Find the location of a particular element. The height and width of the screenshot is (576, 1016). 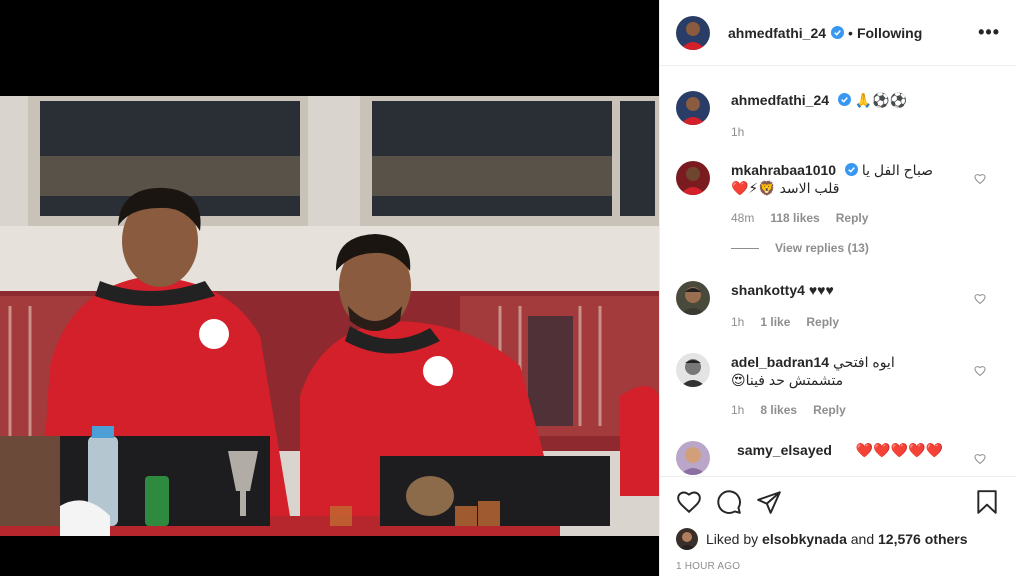

share-send-icon is located at coordinates (769, 502).